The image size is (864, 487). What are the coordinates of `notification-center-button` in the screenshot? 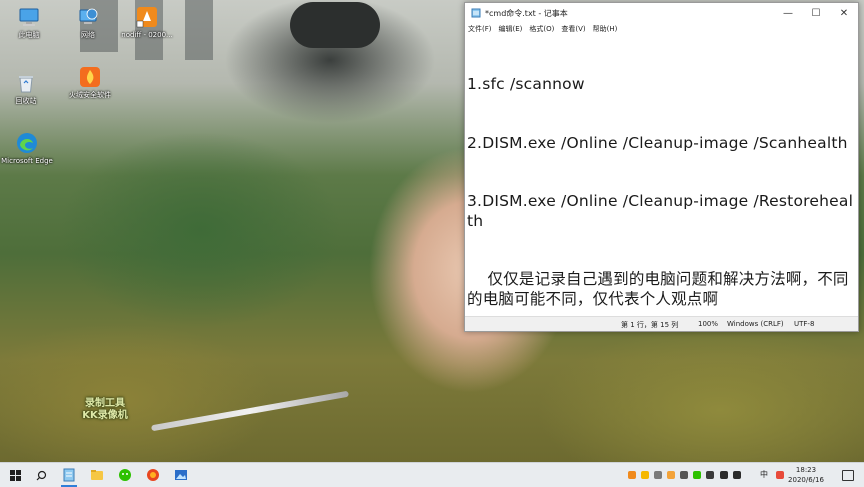 It's located at (848, 475).